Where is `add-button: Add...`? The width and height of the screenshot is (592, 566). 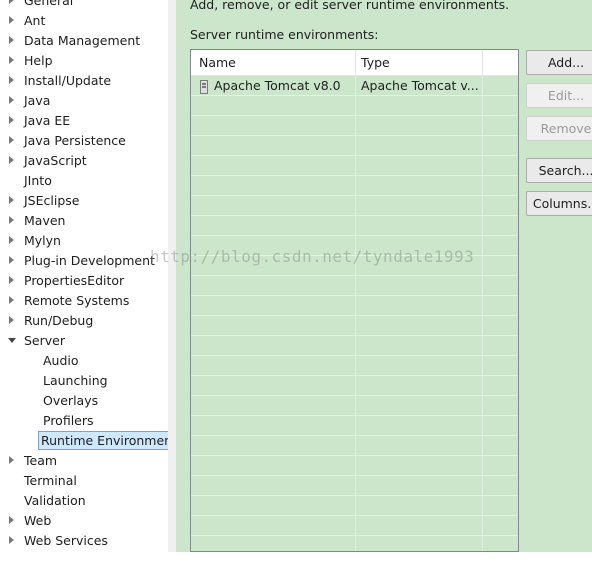 add-button: Add... is located at coordinates (559, 62).